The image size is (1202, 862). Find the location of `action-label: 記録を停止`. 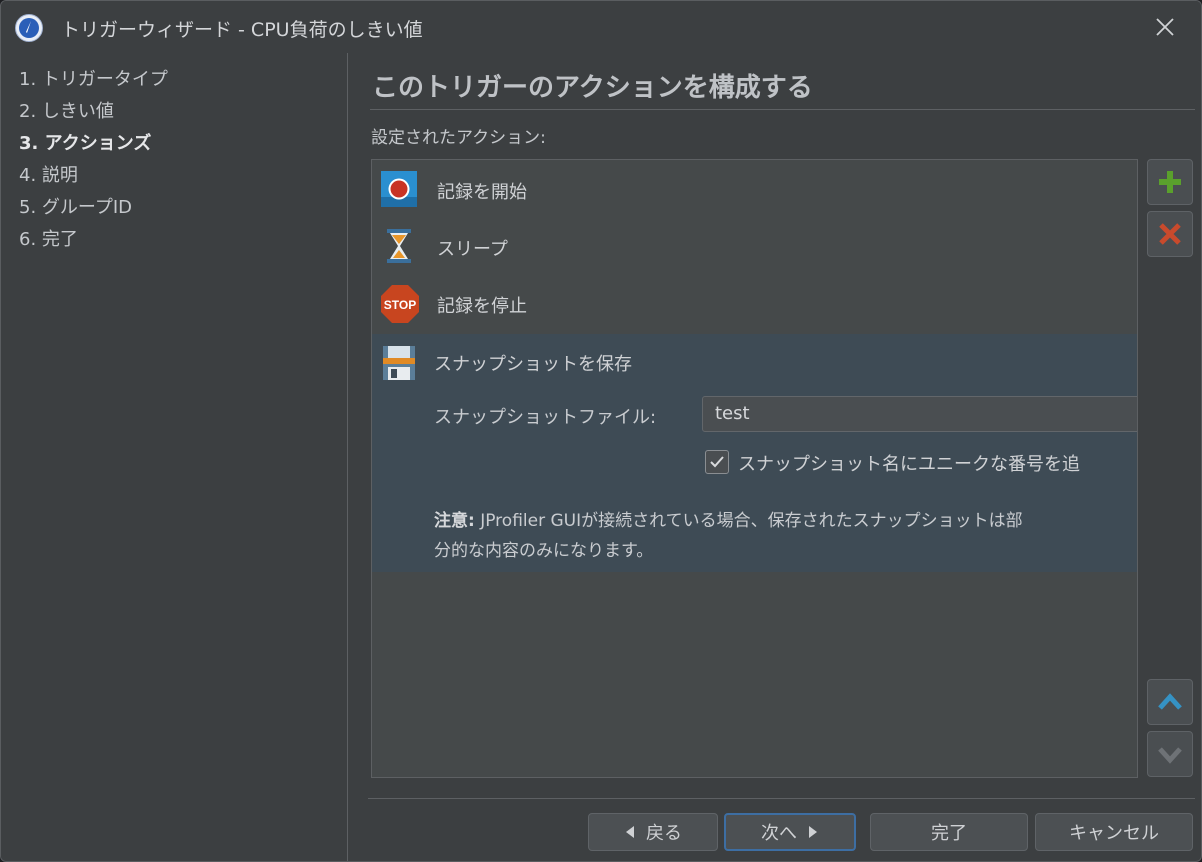

action-label: 記録を停止 is located at coordinates (482, 306).